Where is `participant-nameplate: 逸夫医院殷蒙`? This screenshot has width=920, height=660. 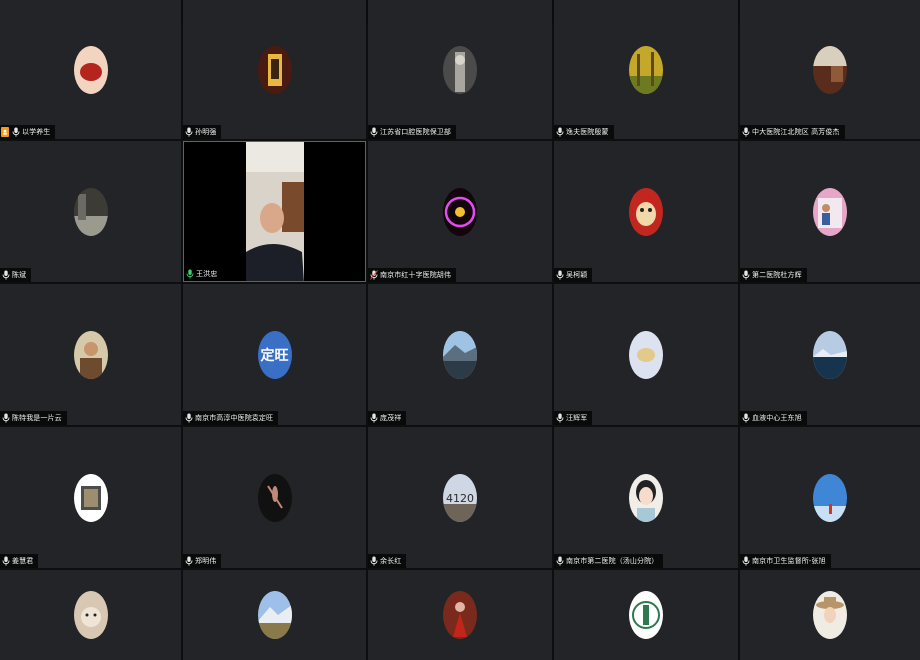
participant-nameplate: 逸夫医院殷蒙 is located at coordinates (584, 132).